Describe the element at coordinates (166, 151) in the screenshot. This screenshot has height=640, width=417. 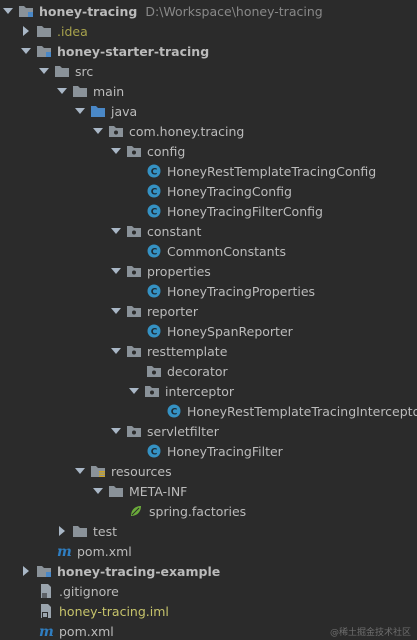
I see `tree-node-label: config` at that location.